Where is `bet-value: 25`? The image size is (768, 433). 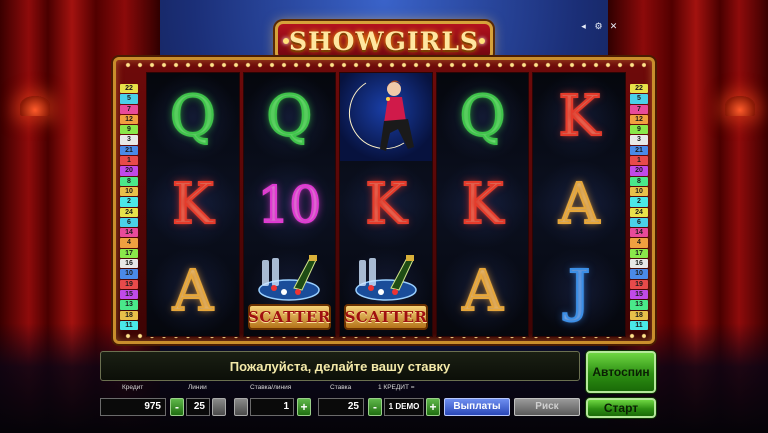 bet-value: 25 is located at coordinates (341, 407).